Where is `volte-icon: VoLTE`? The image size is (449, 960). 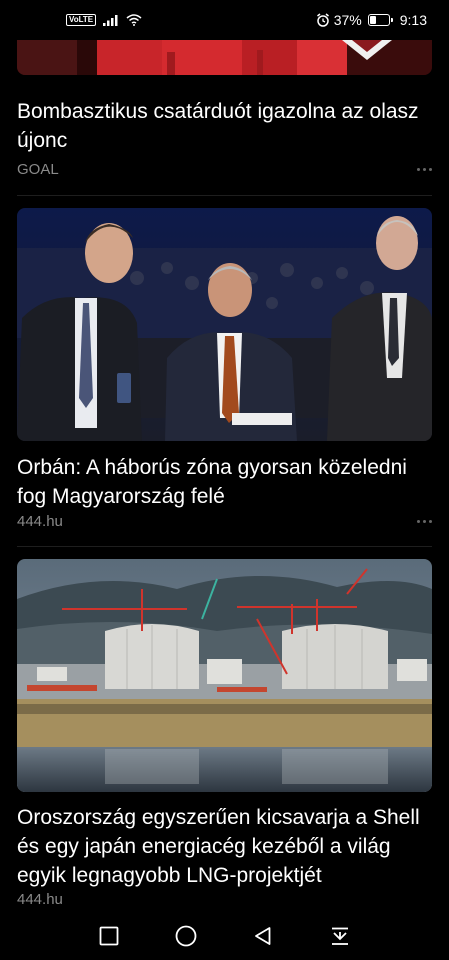 volte-icon: VoLTE is located at coordinates (81, 20).